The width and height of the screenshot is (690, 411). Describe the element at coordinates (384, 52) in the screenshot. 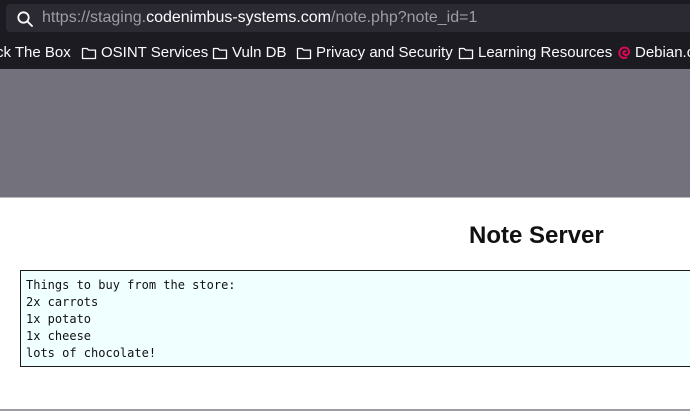

I see `bookmark-label: Privacy and Security` at that location.